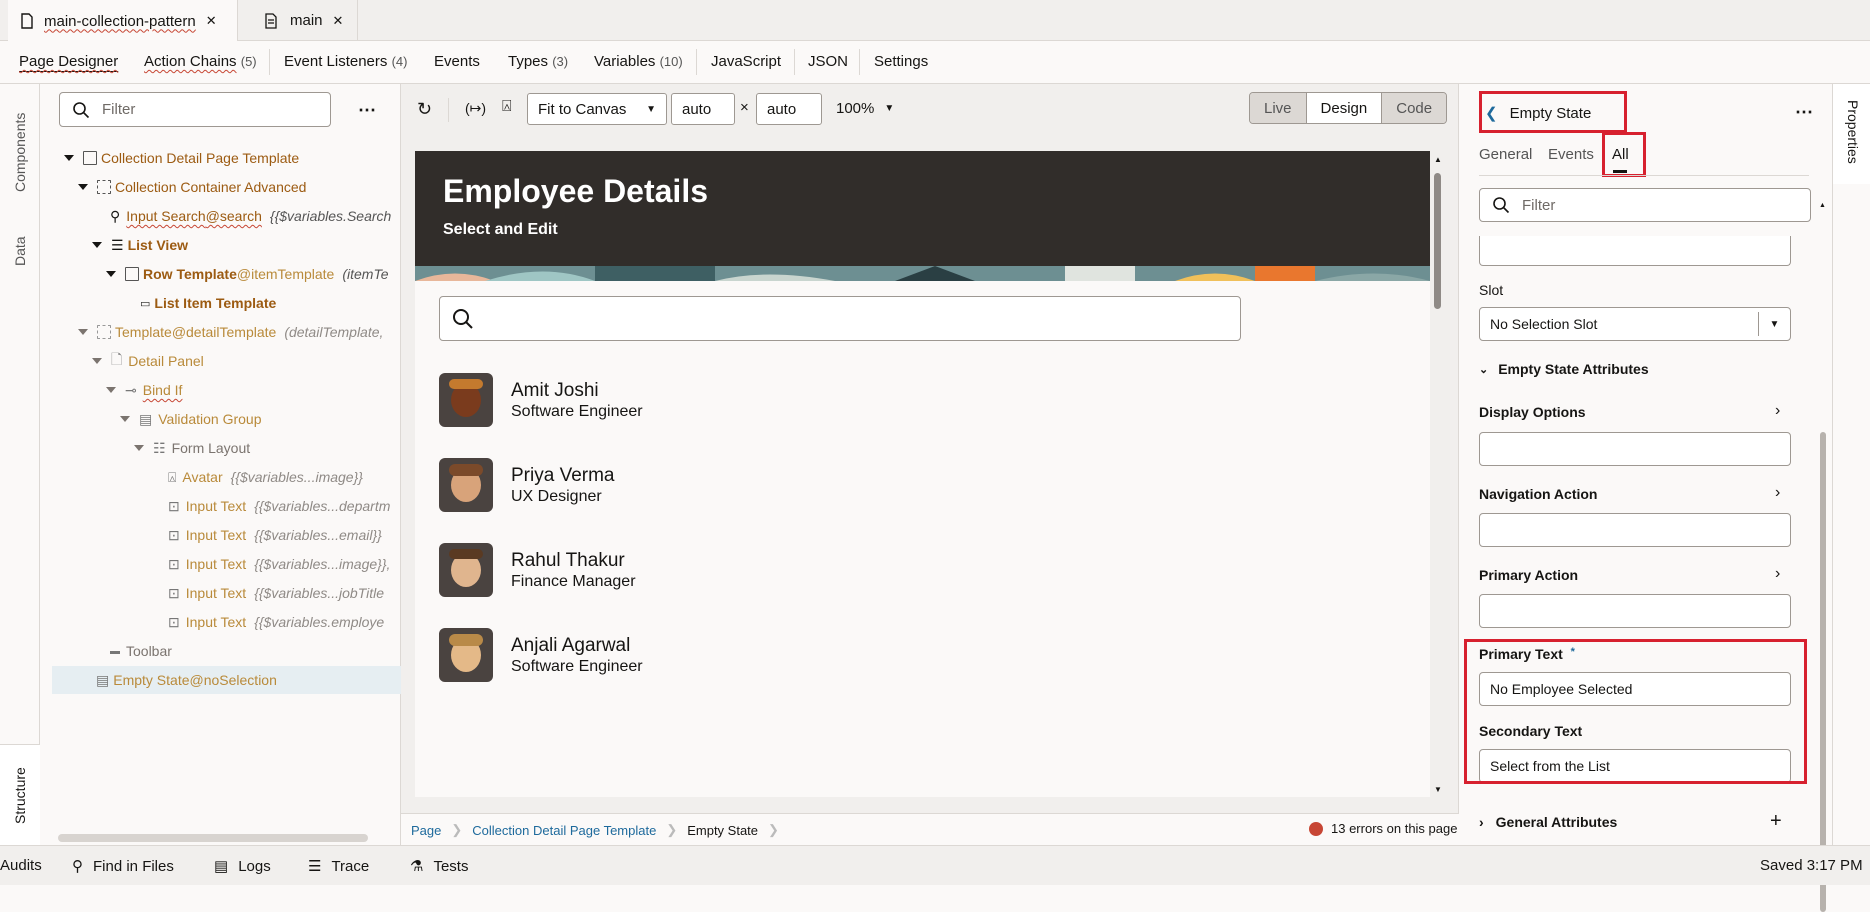 Image resolution: width=1870 pixels, height=912 pixels. What do you see at coordinates (789, 109) in the screenshot?
I see `canvas-height-input: auto` at bounding box center [789, 109].